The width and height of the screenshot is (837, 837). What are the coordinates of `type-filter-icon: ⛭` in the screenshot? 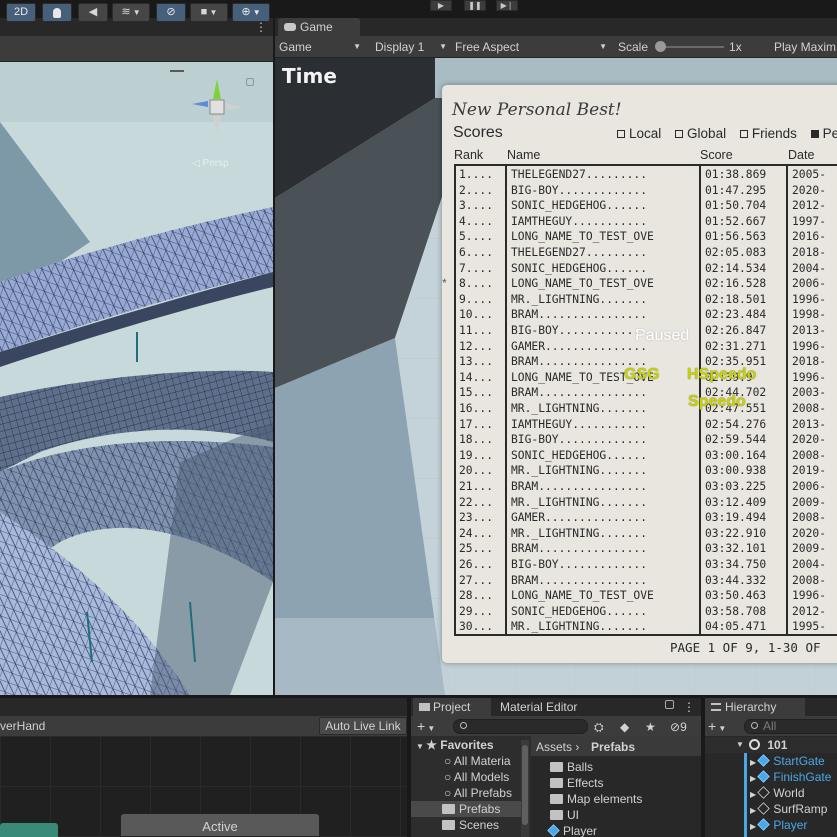 It's located at (599, 727).